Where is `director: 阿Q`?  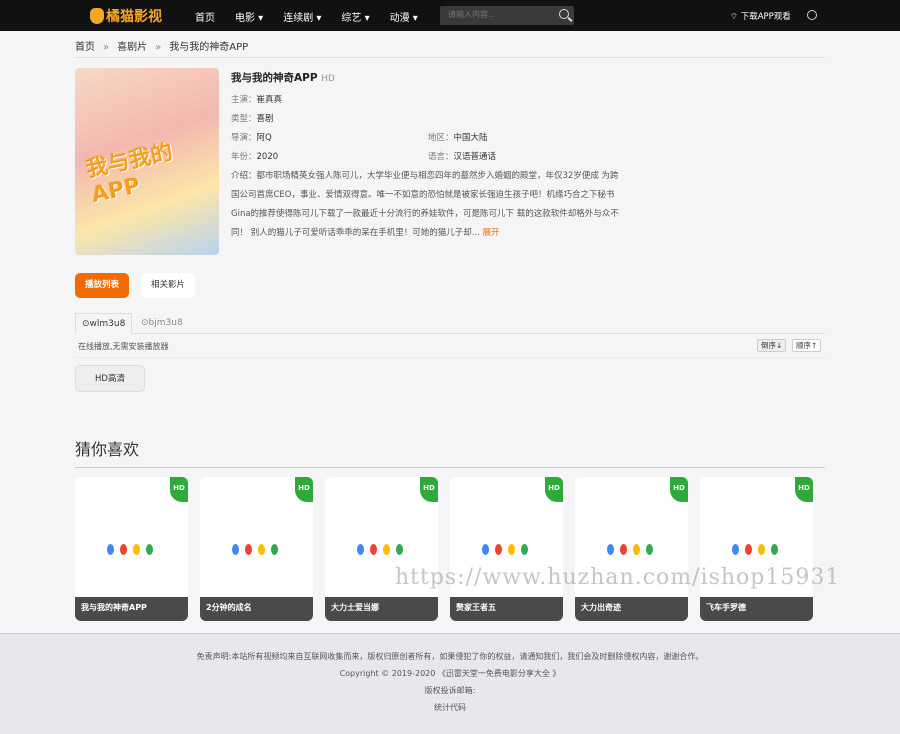 director: 阿Q is located at coordinates (264, 138).